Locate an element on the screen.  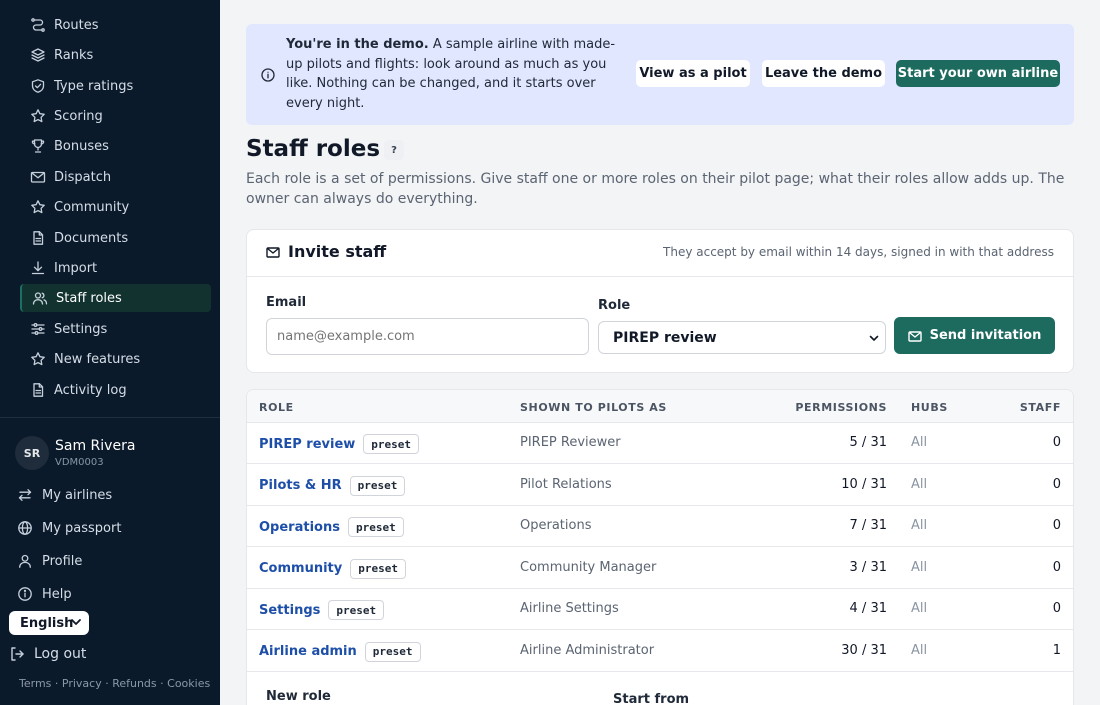
send-invitation-label: Send invitation is located at coordinates (985, 335).